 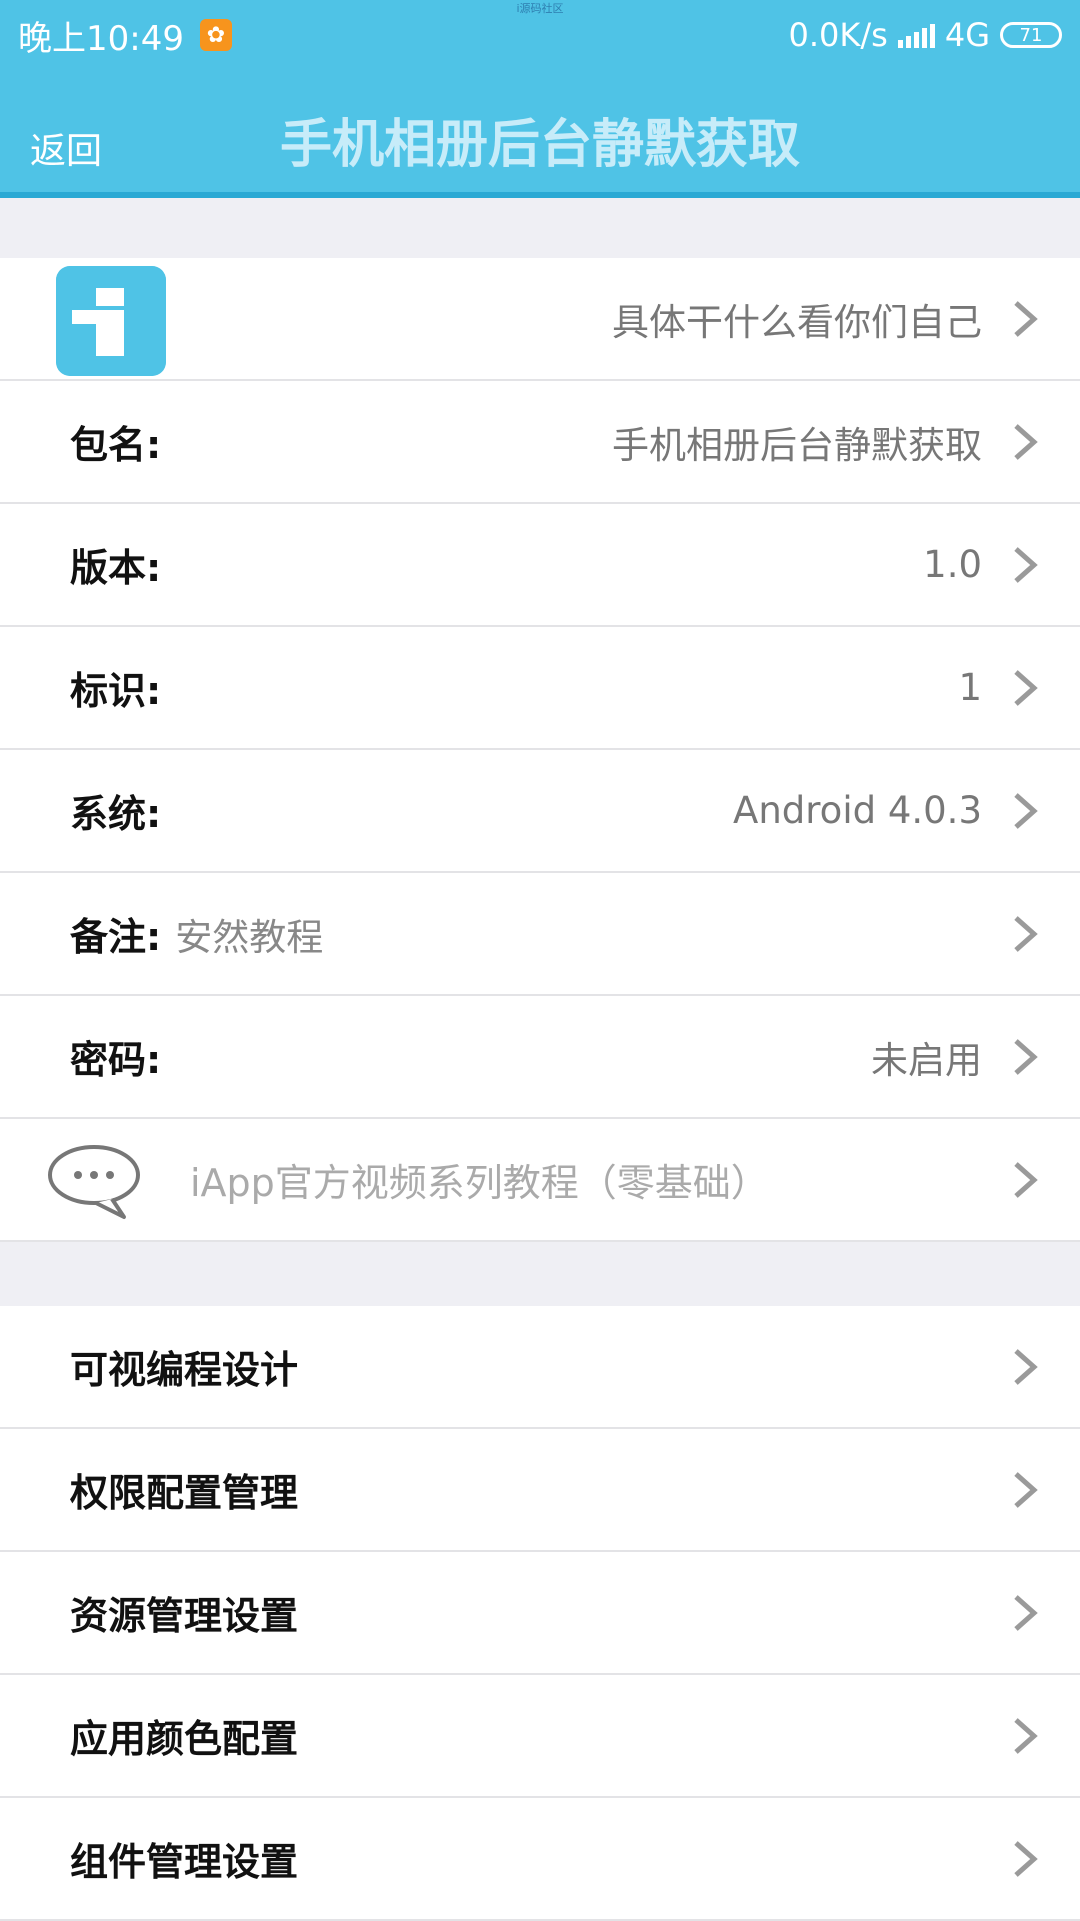 What do you see at coordinates (116, 445) in the screenshot?
I see `package-label: 包名:` at bounding box center [116, 445].